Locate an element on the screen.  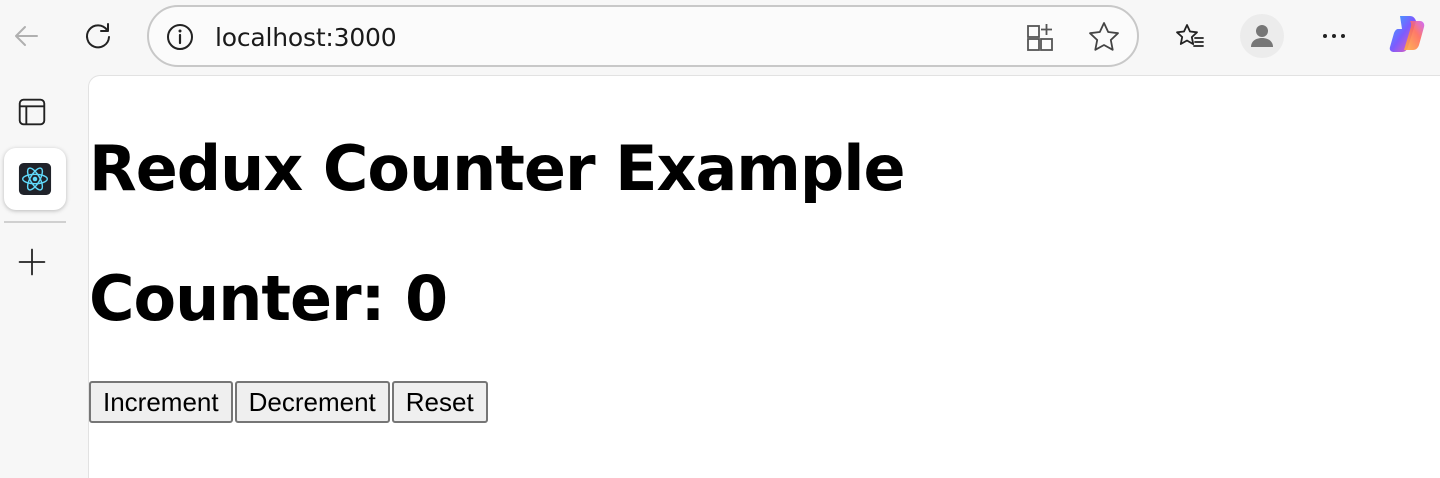
profile-icon is located at coordinates (1262, 36).